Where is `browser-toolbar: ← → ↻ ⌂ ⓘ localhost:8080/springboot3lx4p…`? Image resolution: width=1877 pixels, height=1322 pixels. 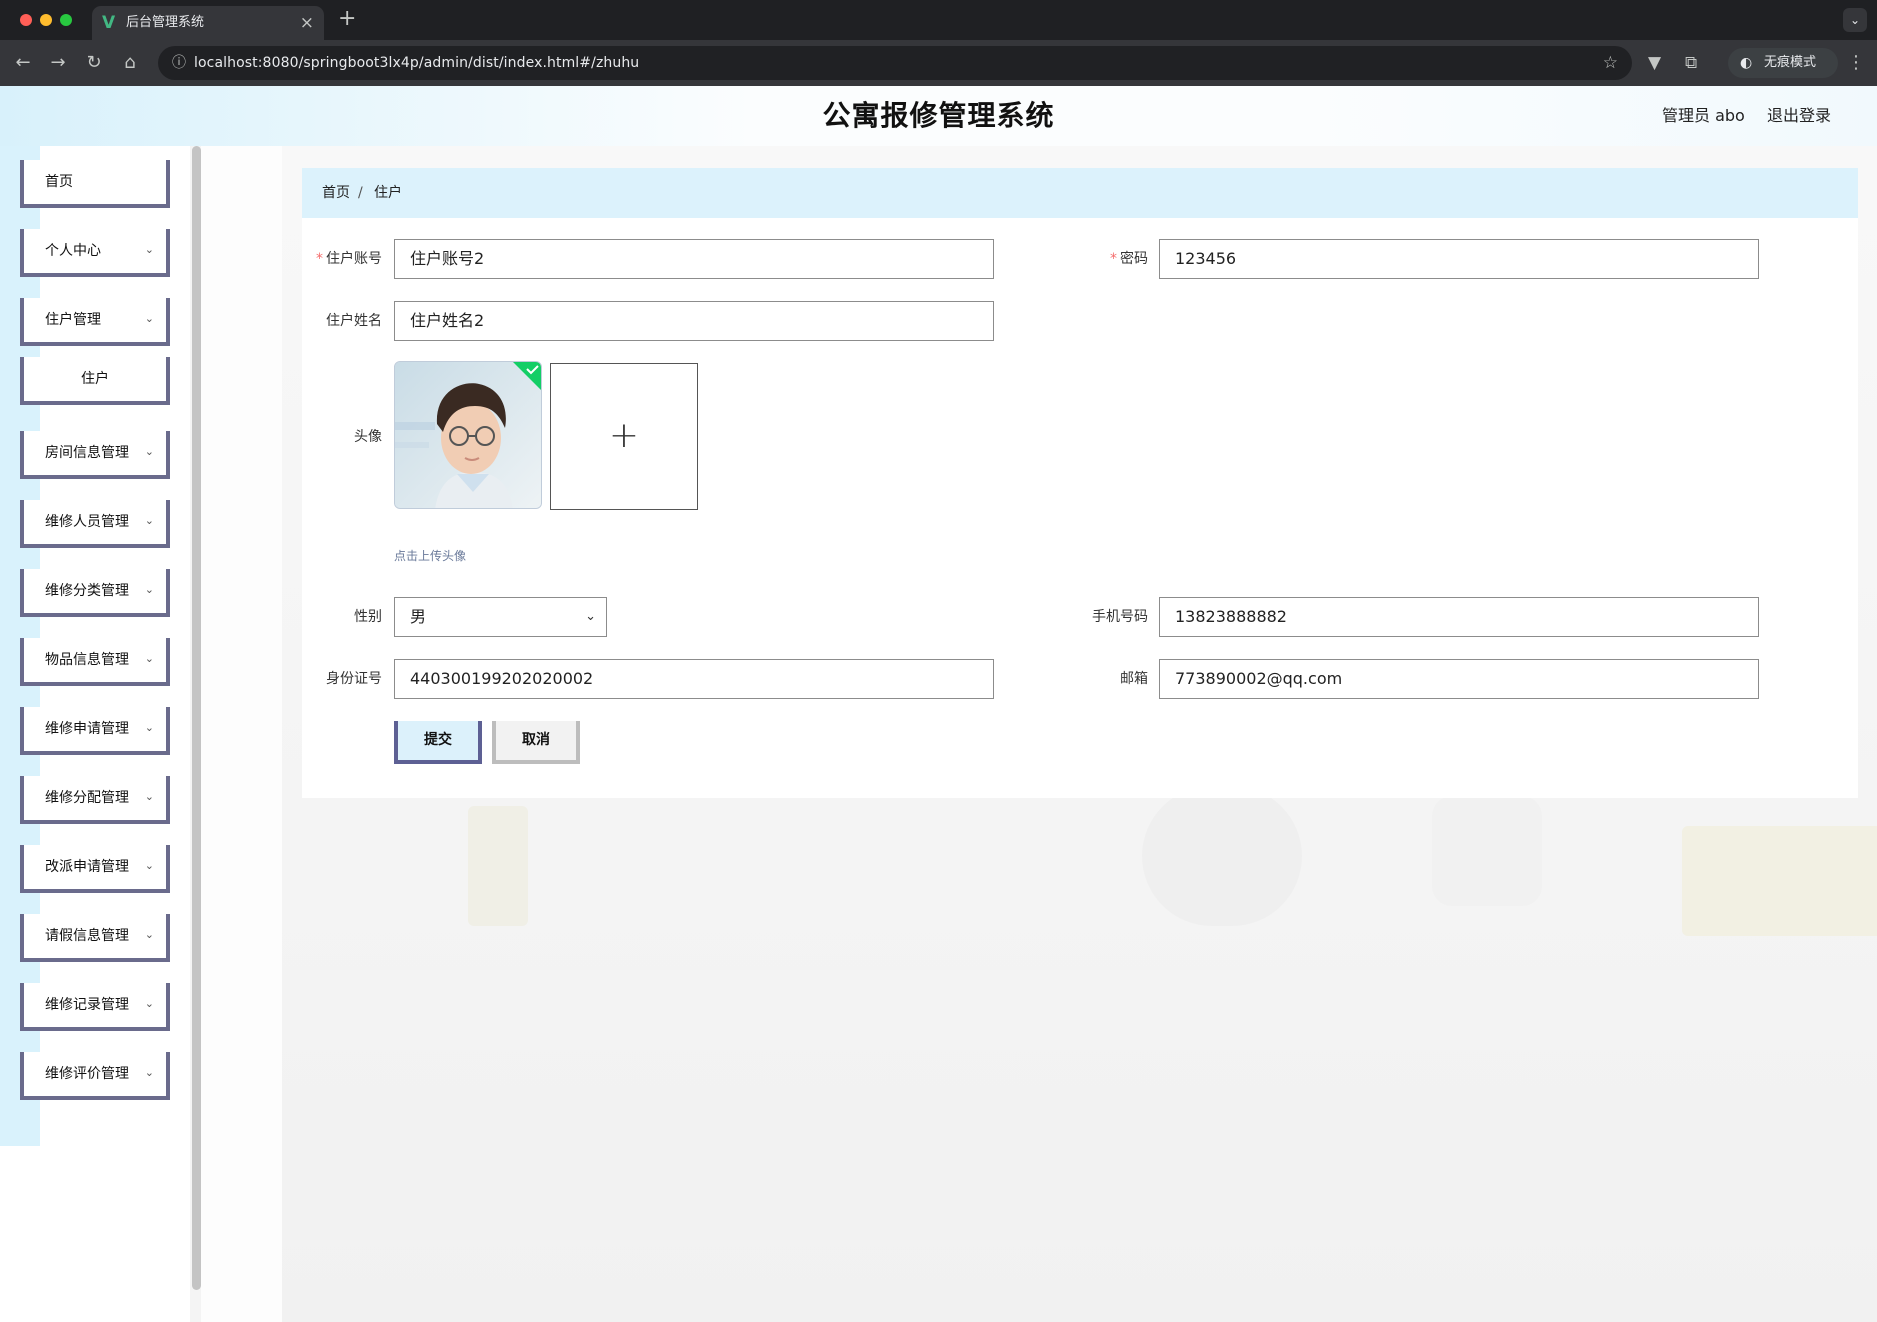 browser-toolbar: ← → ↻ ⌂ ⓘ localhost:8080/springboot3lx4p… is located at coordinates (938, 63).